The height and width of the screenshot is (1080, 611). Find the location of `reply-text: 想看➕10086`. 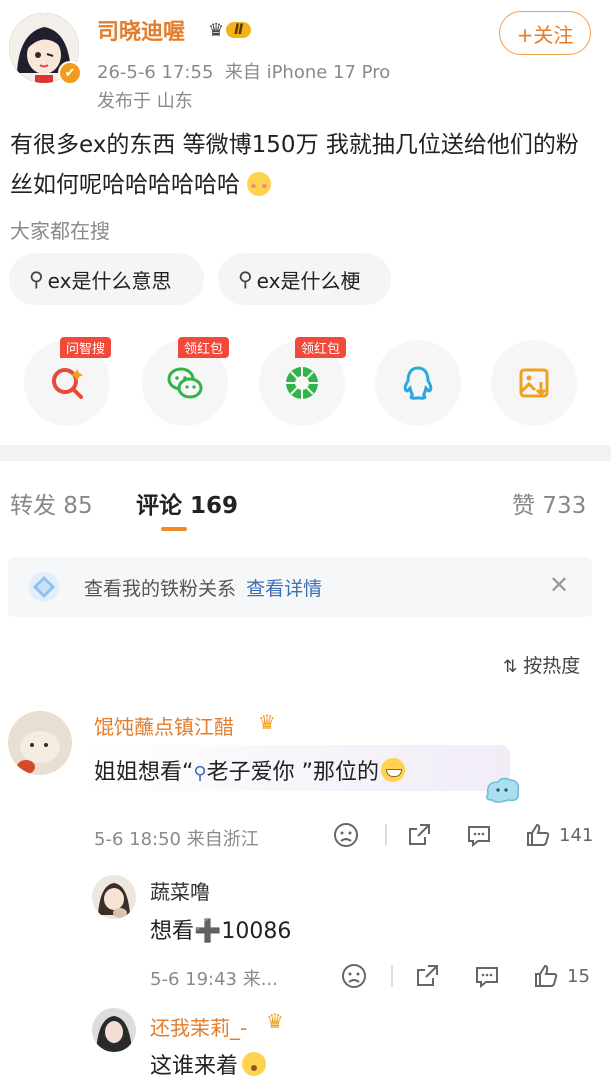

reply-text: 想看➕10086 is located at coordinates (221, 931).